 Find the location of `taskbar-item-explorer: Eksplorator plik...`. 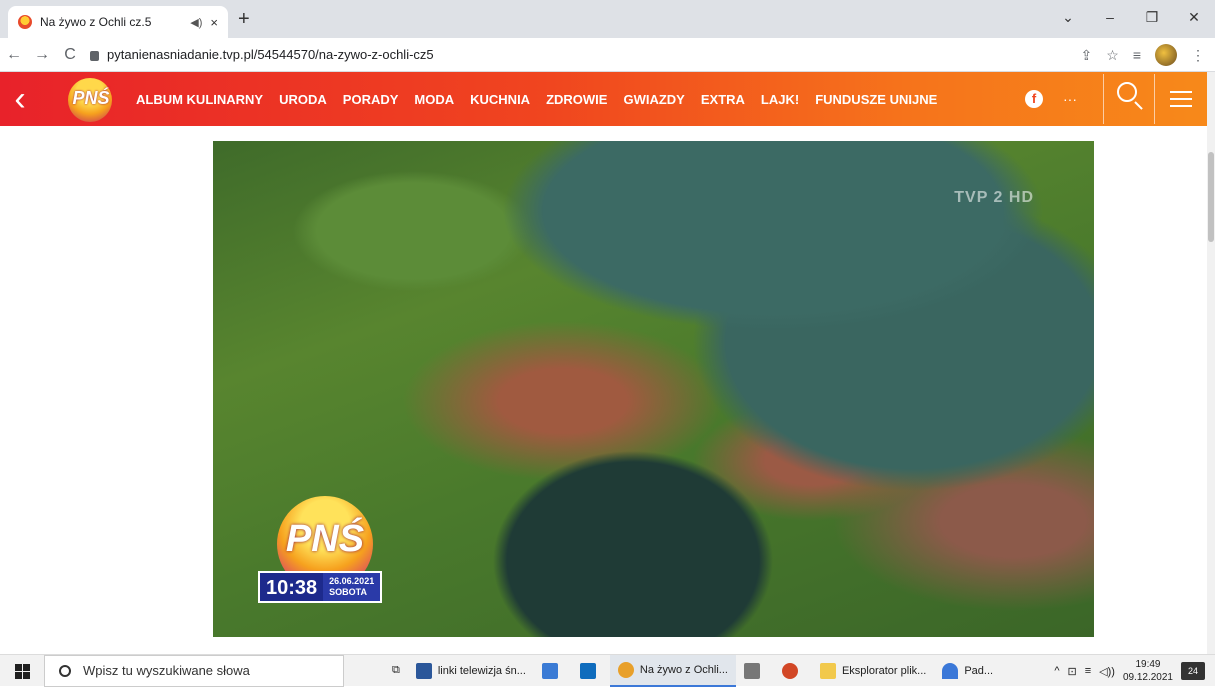

taskbar-item-explorer: Eksplorator plik... is located at coordinates (873, 671).